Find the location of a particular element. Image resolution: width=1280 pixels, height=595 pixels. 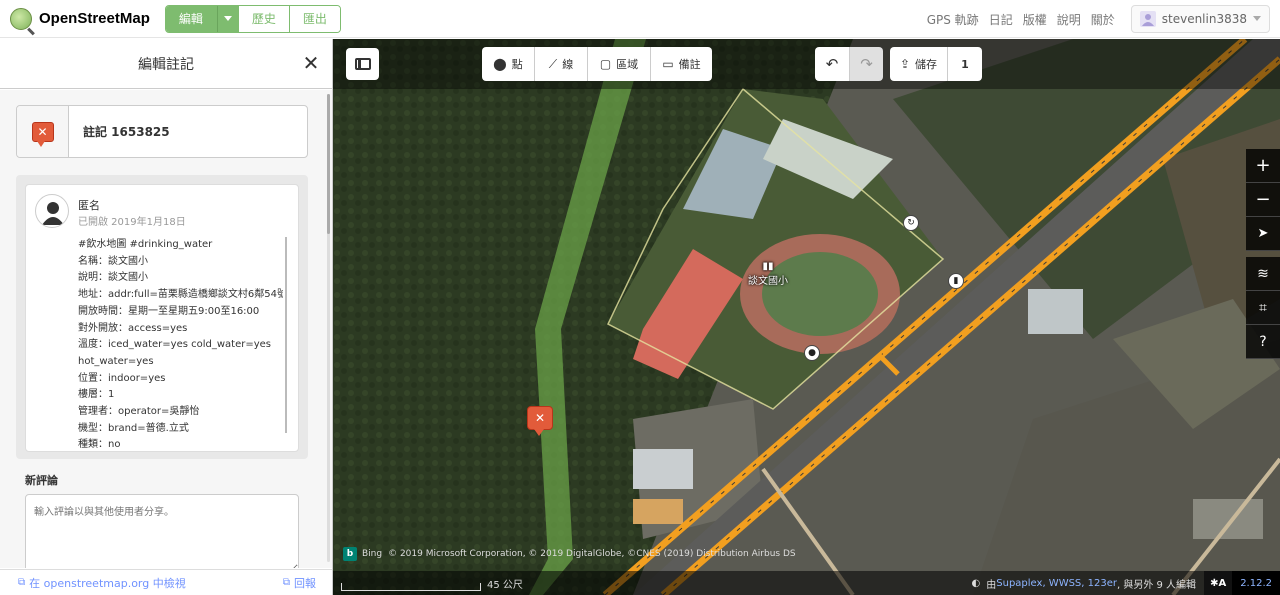

osm-logo: OpenStreetMap is located at coordinates (80, 18).